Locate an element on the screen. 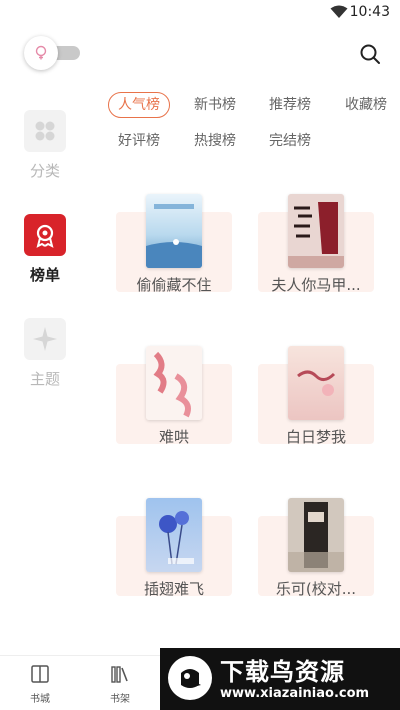 The height and width of the screenshot is (710, 400). tab-new: 新书榜 is located at coordinates (215, 105).